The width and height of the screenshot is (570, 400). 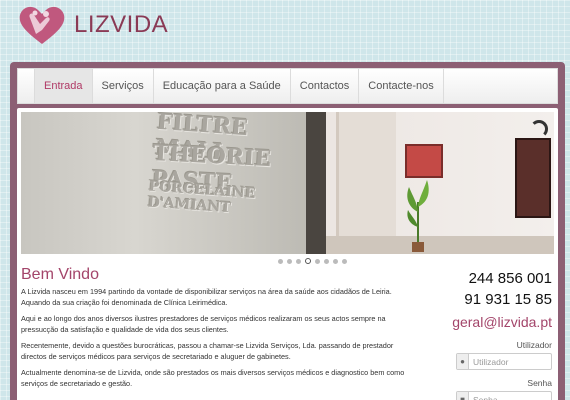 I want to click on password-field: ■, so click(x=504, y=395).